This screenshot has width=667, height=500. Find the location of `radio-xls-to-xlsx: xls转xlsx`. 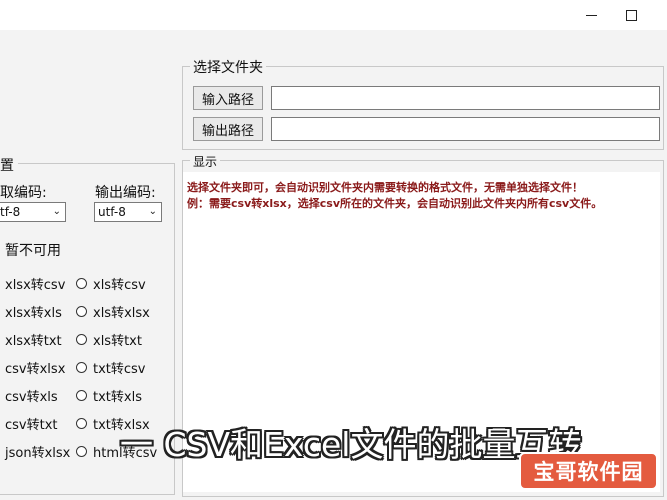

radio-xls-to-xlsx: xls转xlsx is located at coordinates (113, 311).